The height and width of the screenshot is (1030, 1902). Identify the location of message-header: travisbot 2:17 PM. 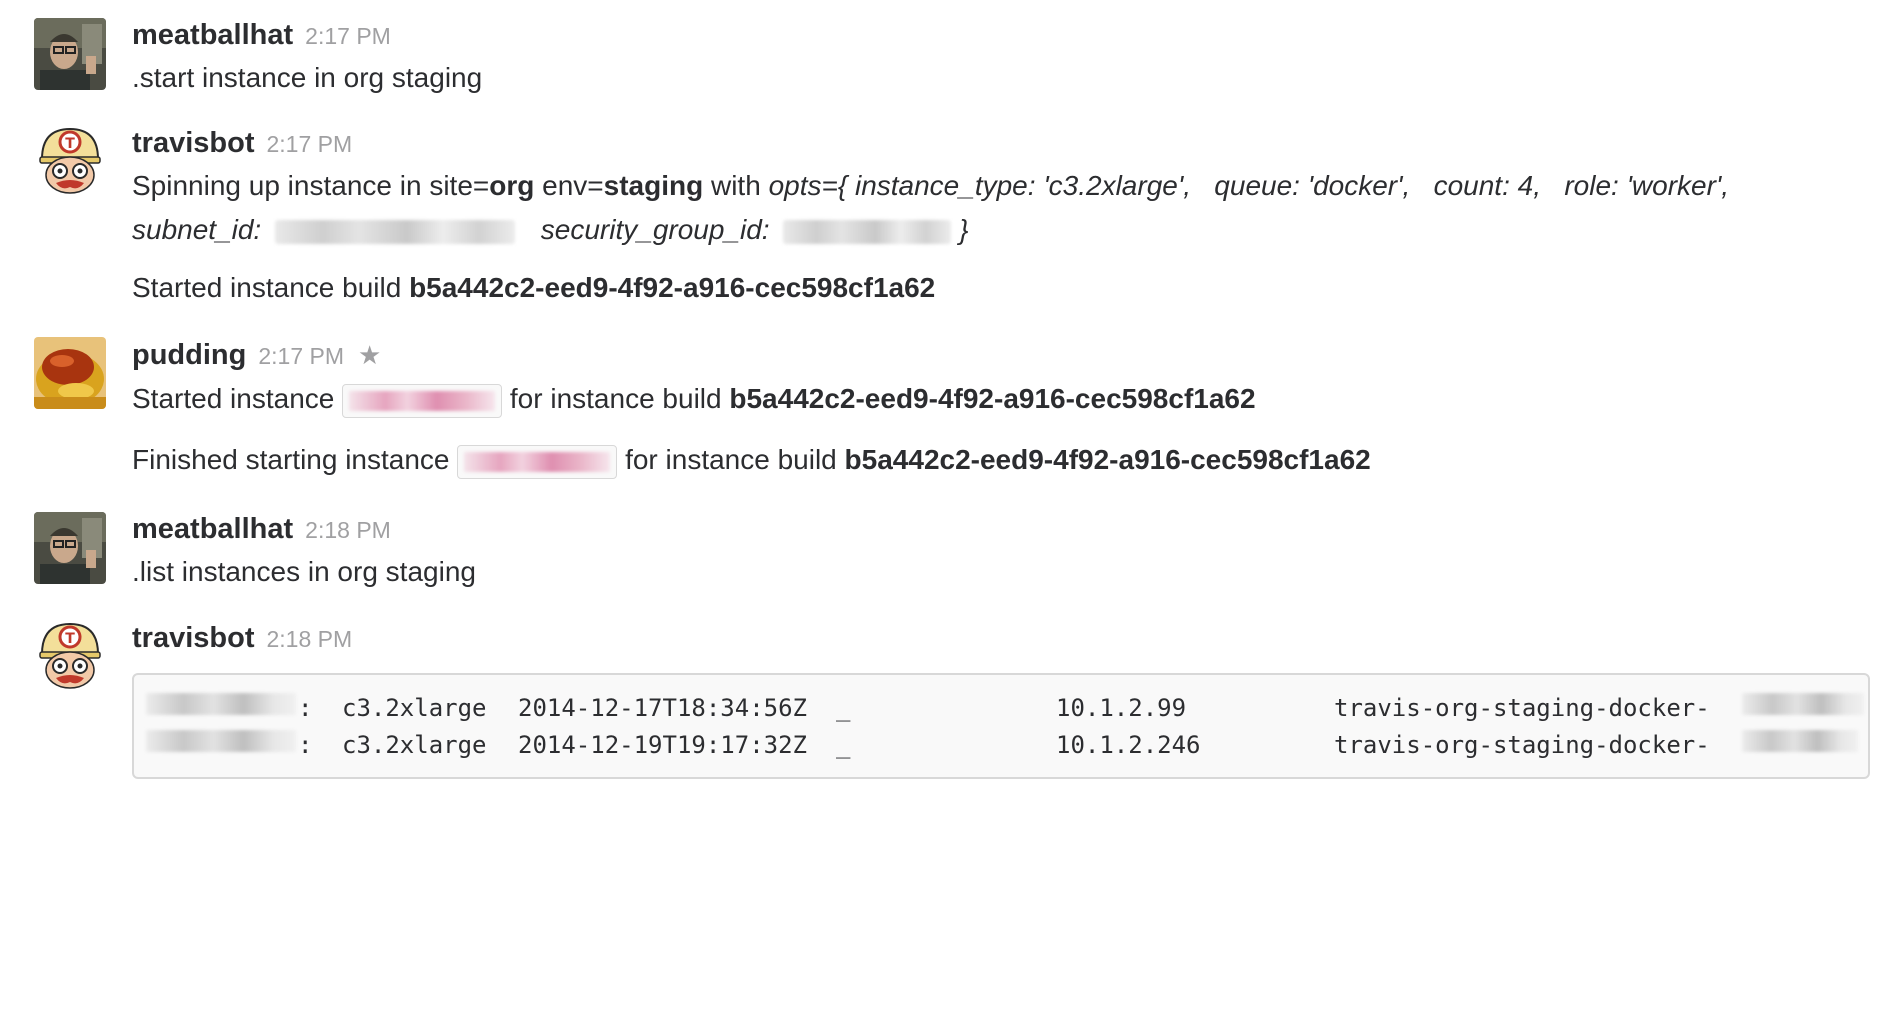
(242, 143).